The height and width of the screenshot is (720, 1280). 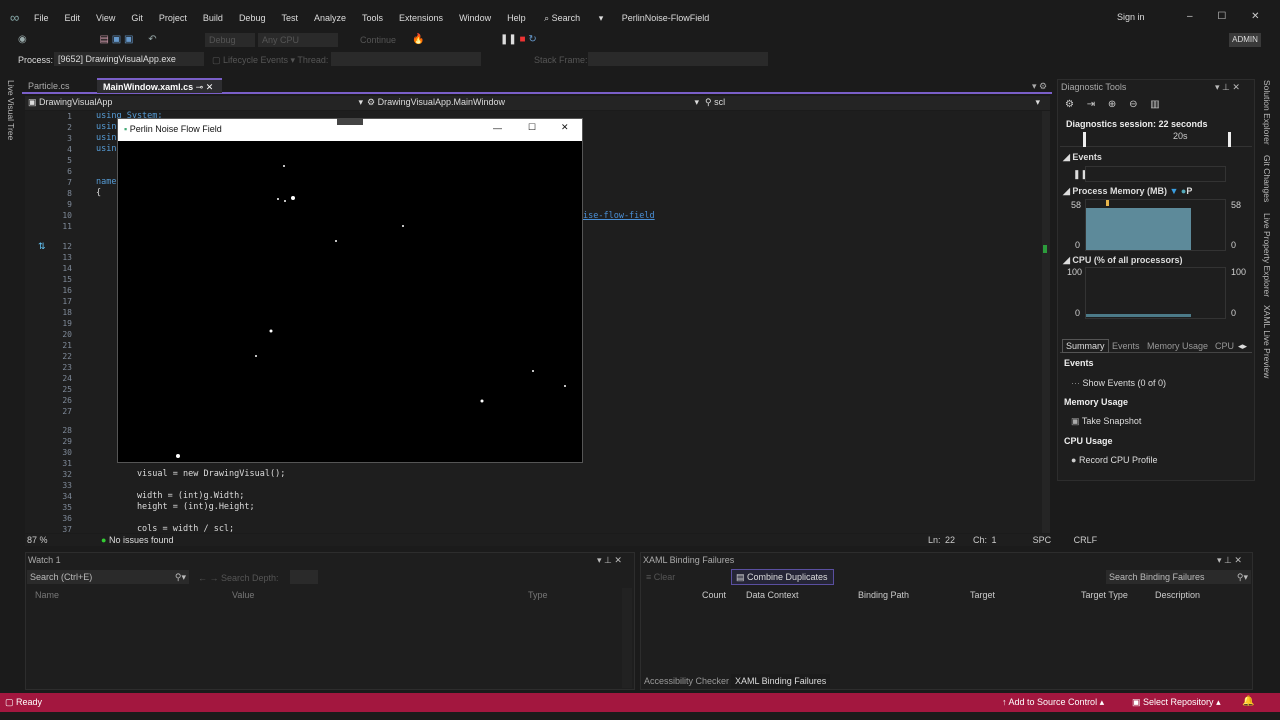 What do you see at coordinates (1126, 346) in the screenshot?
I see `tab-events: Events` at bounding box center [1126, 346].